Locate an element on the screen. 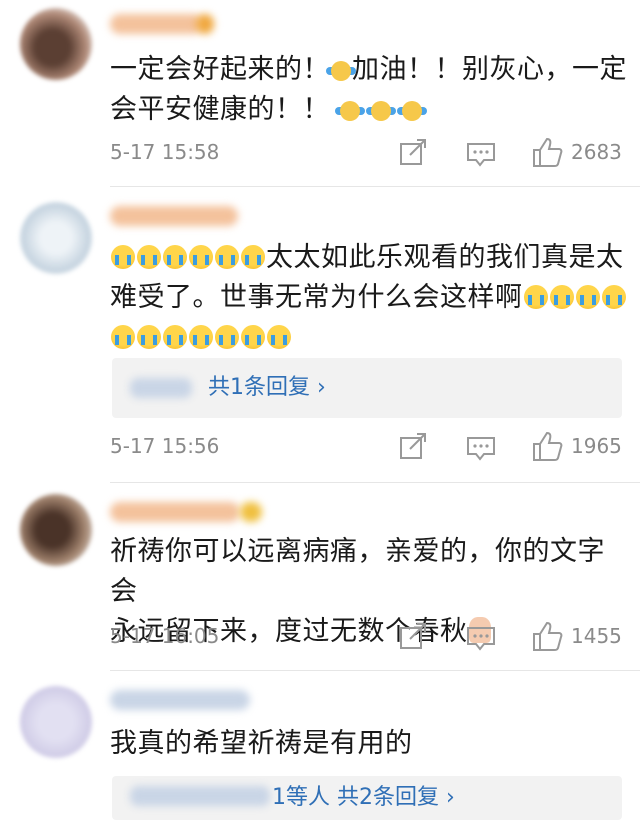  view-replies-link: 共1条回复 › is located at coordinates (267, 388).